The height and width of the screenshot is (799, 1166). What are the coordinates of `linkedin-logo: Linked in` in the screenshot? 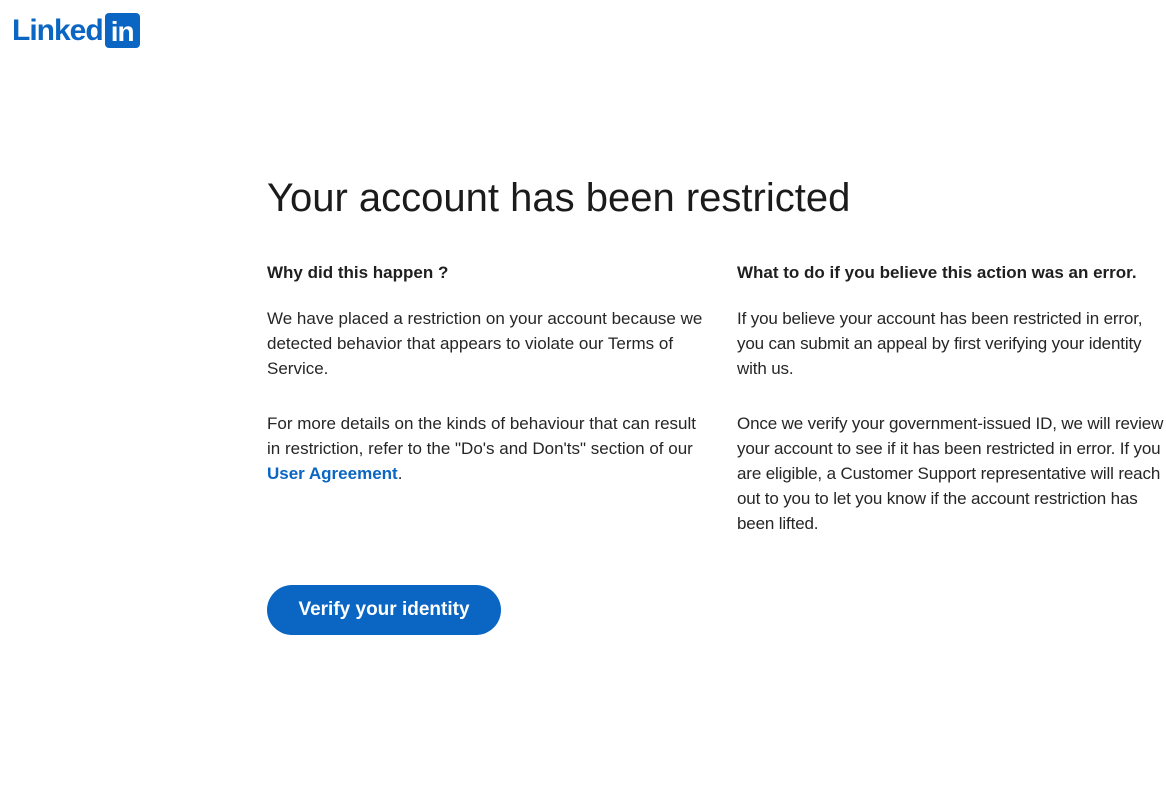 It's located at (76, 30).